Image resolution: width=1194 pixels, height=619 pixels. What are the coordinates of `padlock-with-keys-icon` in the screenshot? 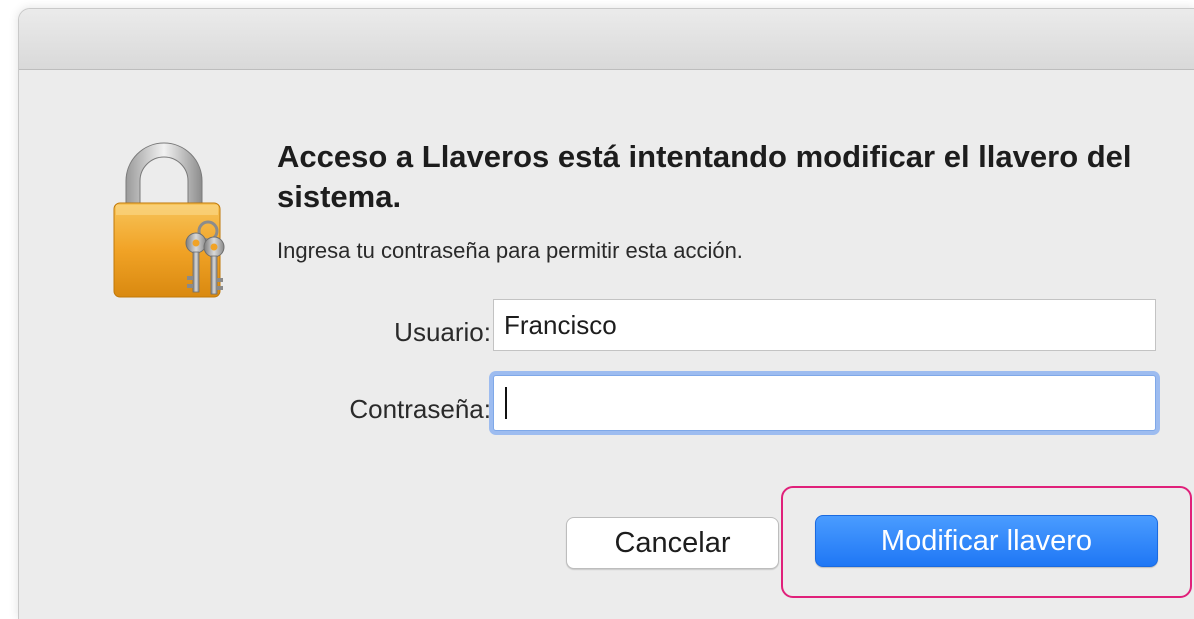 It's located at (164, 218).